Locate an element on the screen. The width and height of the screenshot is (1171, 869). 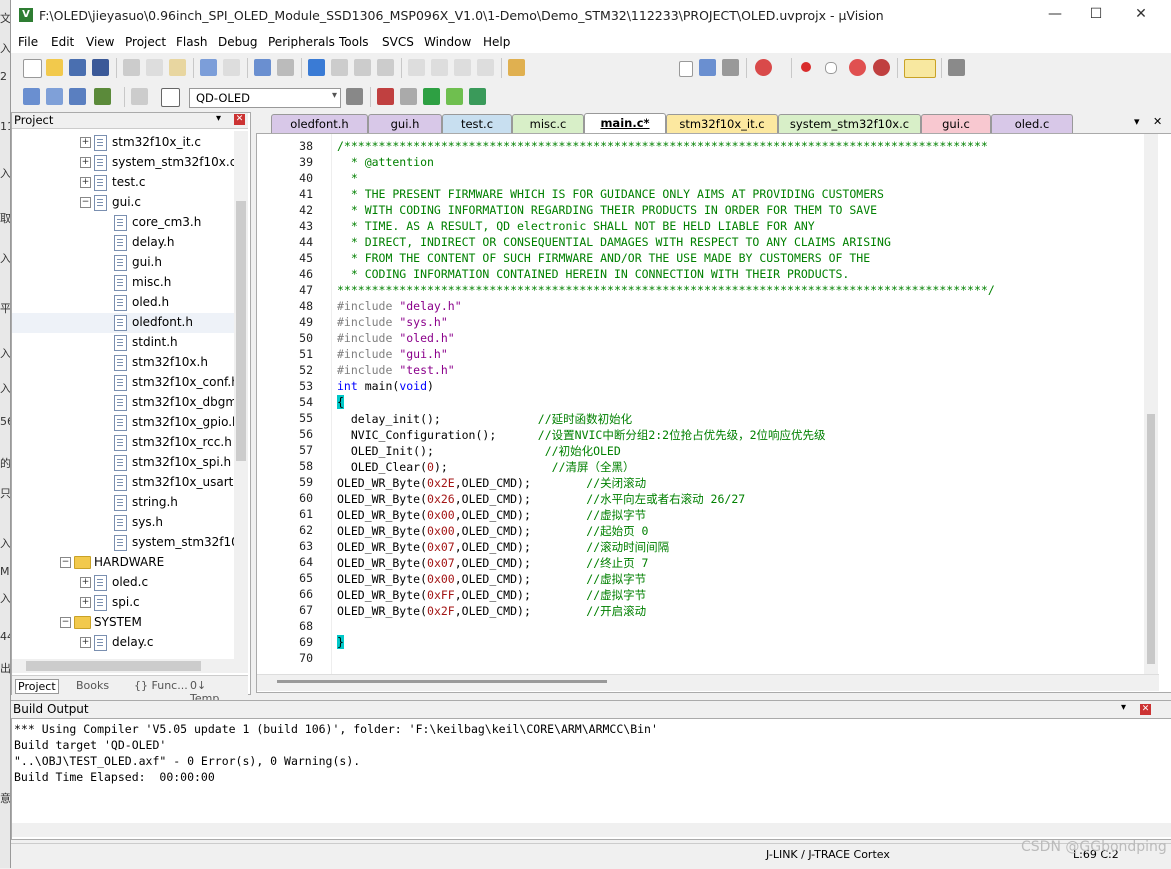
prev-bookmark-icon is located at coordinates (339, 67).